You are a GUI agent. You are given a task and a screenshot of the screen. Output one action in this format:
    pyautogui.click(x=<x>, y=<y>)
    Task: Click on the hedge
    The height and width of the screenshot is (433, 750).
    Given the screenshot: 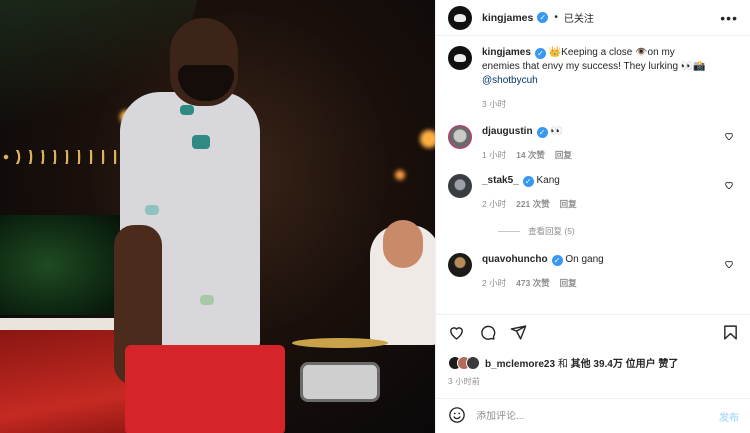 What is the action you would take?
    pyautogui.click(x=60, y=265)
    